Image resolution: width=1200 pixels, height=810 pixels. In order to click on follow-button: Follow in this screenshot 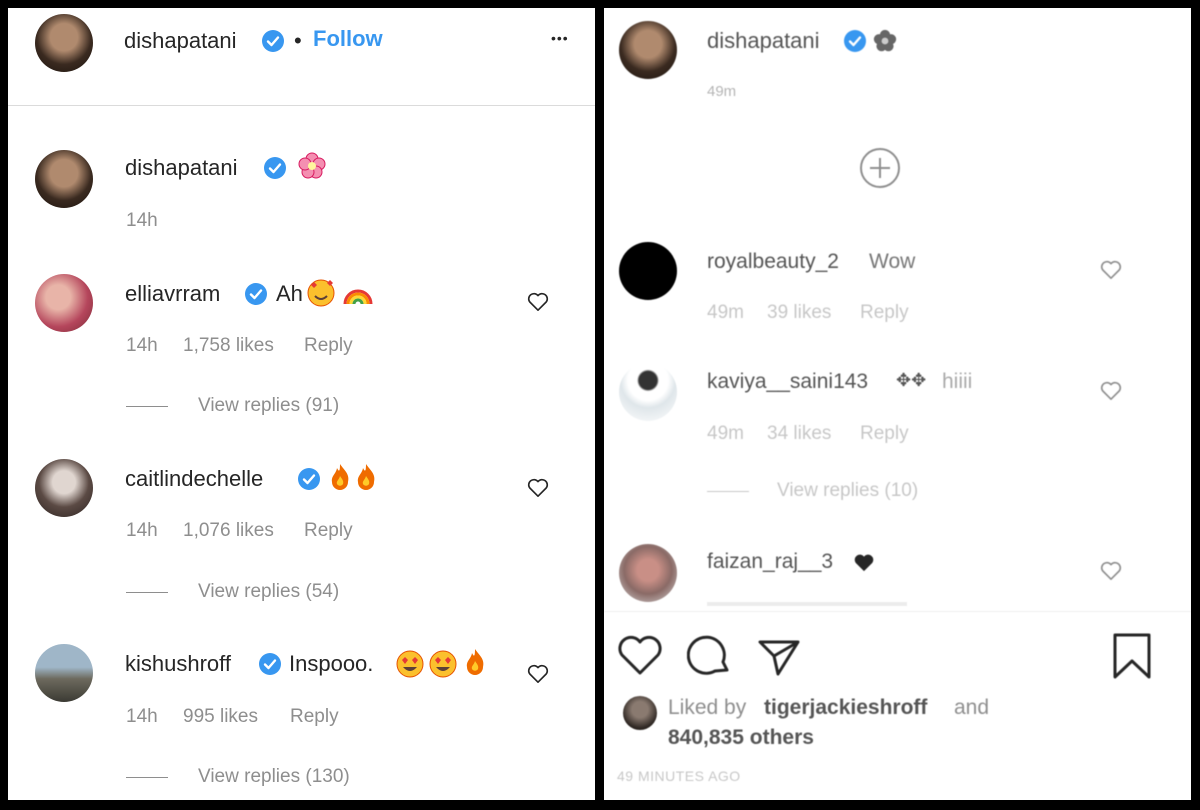, I will do `click(348, 39)`.